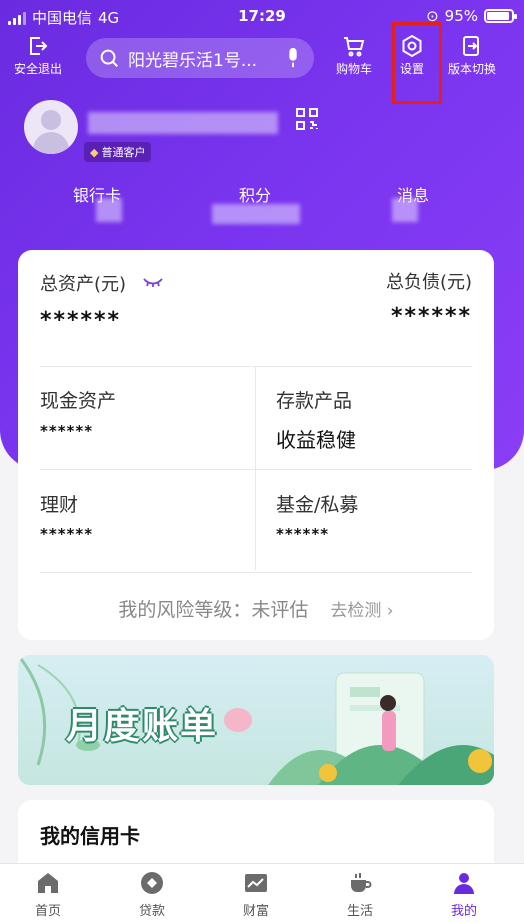 The height and width of the screenshot is (923, 524). What do you see at coordinates (463, 911) in the screenshot?
I see `tab-label: 我的` at bounding box center [463, 911].